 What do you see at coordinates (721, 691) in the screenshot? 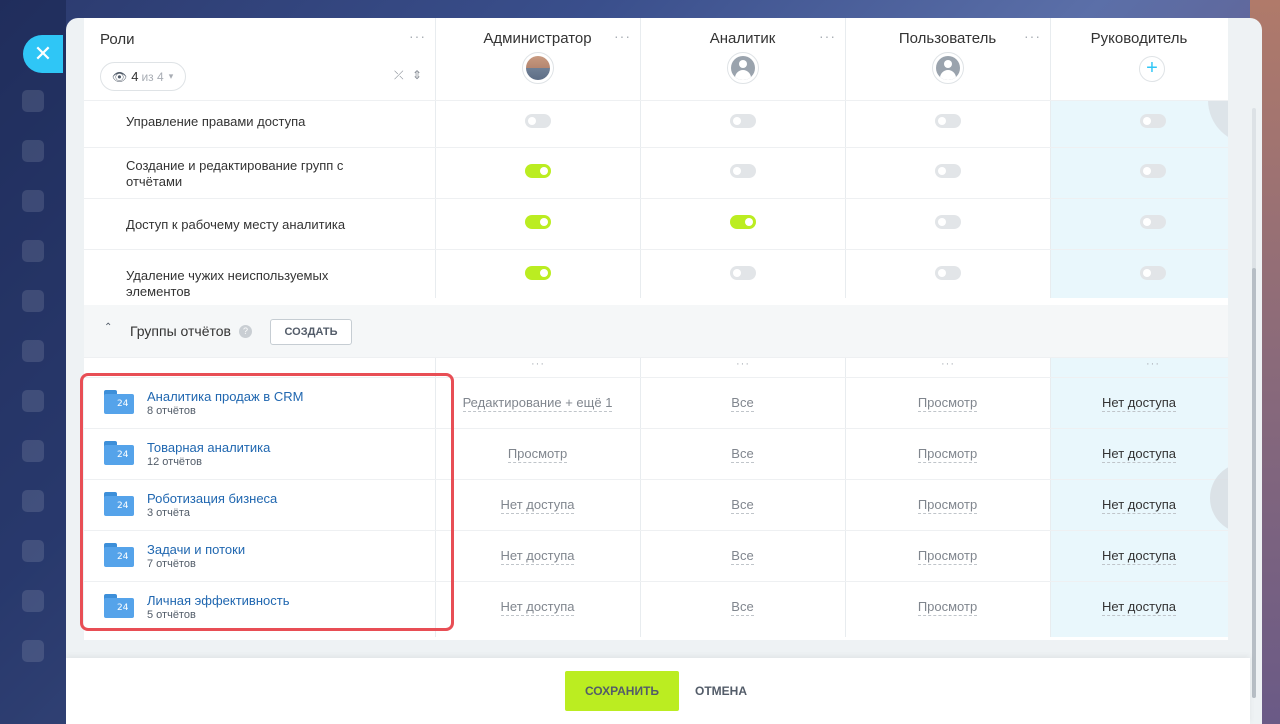
I see `cancel-button: ОТМЕНА` at bounding box center [721, 691].